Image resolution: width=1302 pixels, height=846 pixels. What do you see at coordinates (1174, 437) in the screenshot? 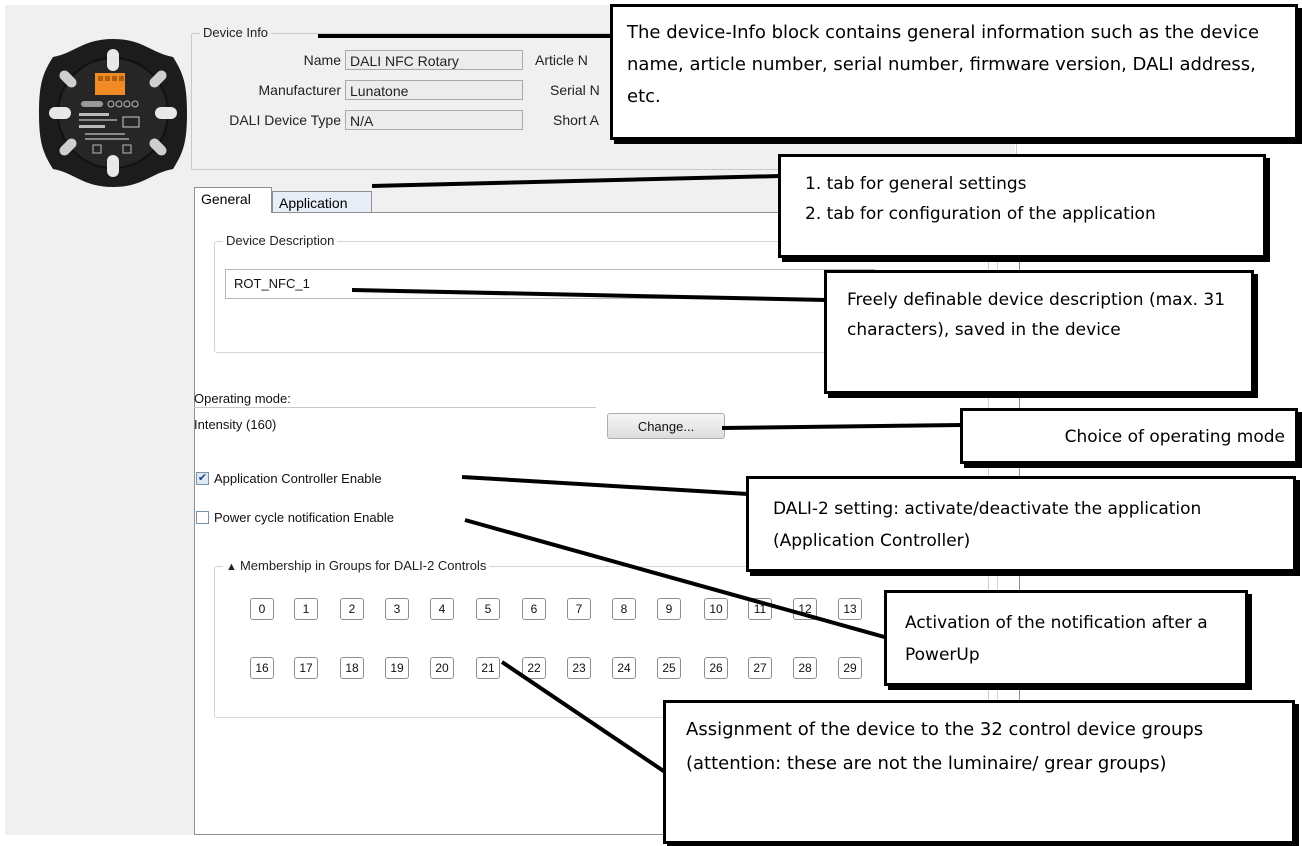
I see `callout-operating-mode-text: Choice of operating mode` at bounding box center [1174, 437].